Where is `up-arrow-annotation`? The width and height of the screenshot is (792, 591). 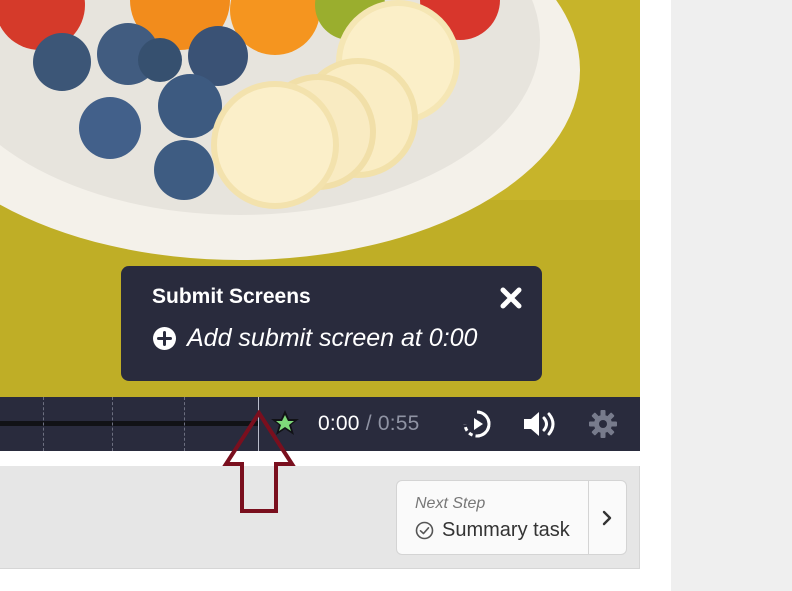 up-arrow-annotation is located at coordinates (259, 461).